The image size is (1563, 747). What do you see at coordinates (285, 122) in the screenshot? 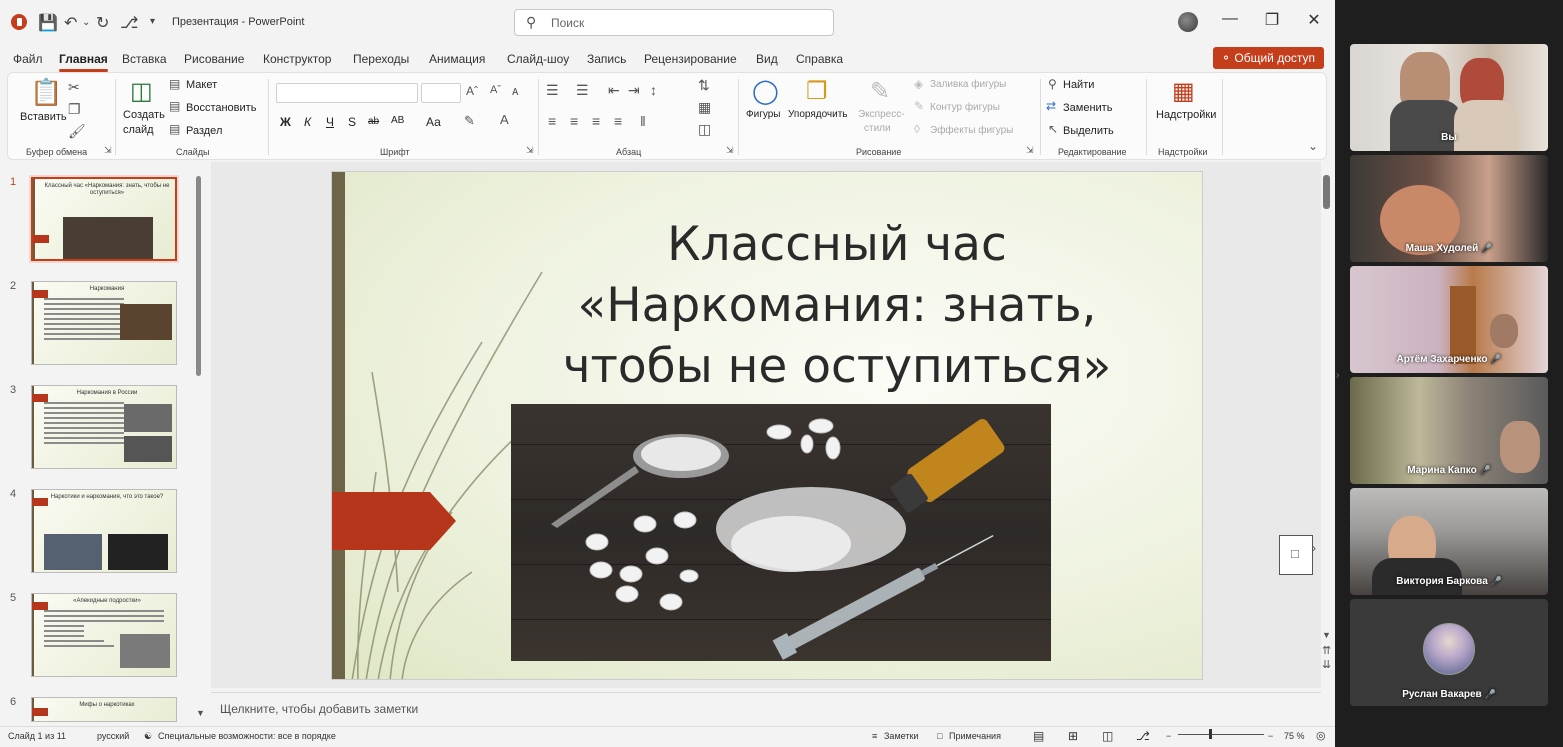
I see `bold-button: Ж` at bounding box center [285, 122].